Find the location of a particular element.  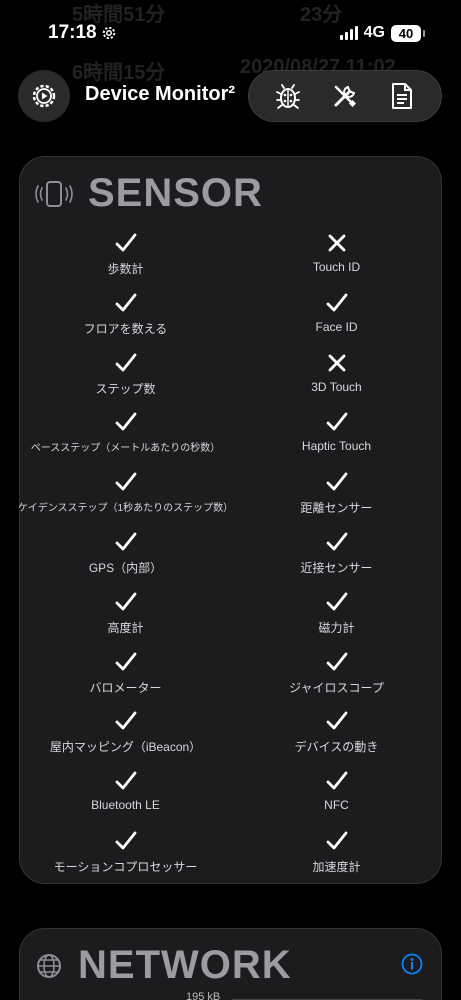

sensor-item: モーションコプロセッサー is located at coordinates (125, 859).